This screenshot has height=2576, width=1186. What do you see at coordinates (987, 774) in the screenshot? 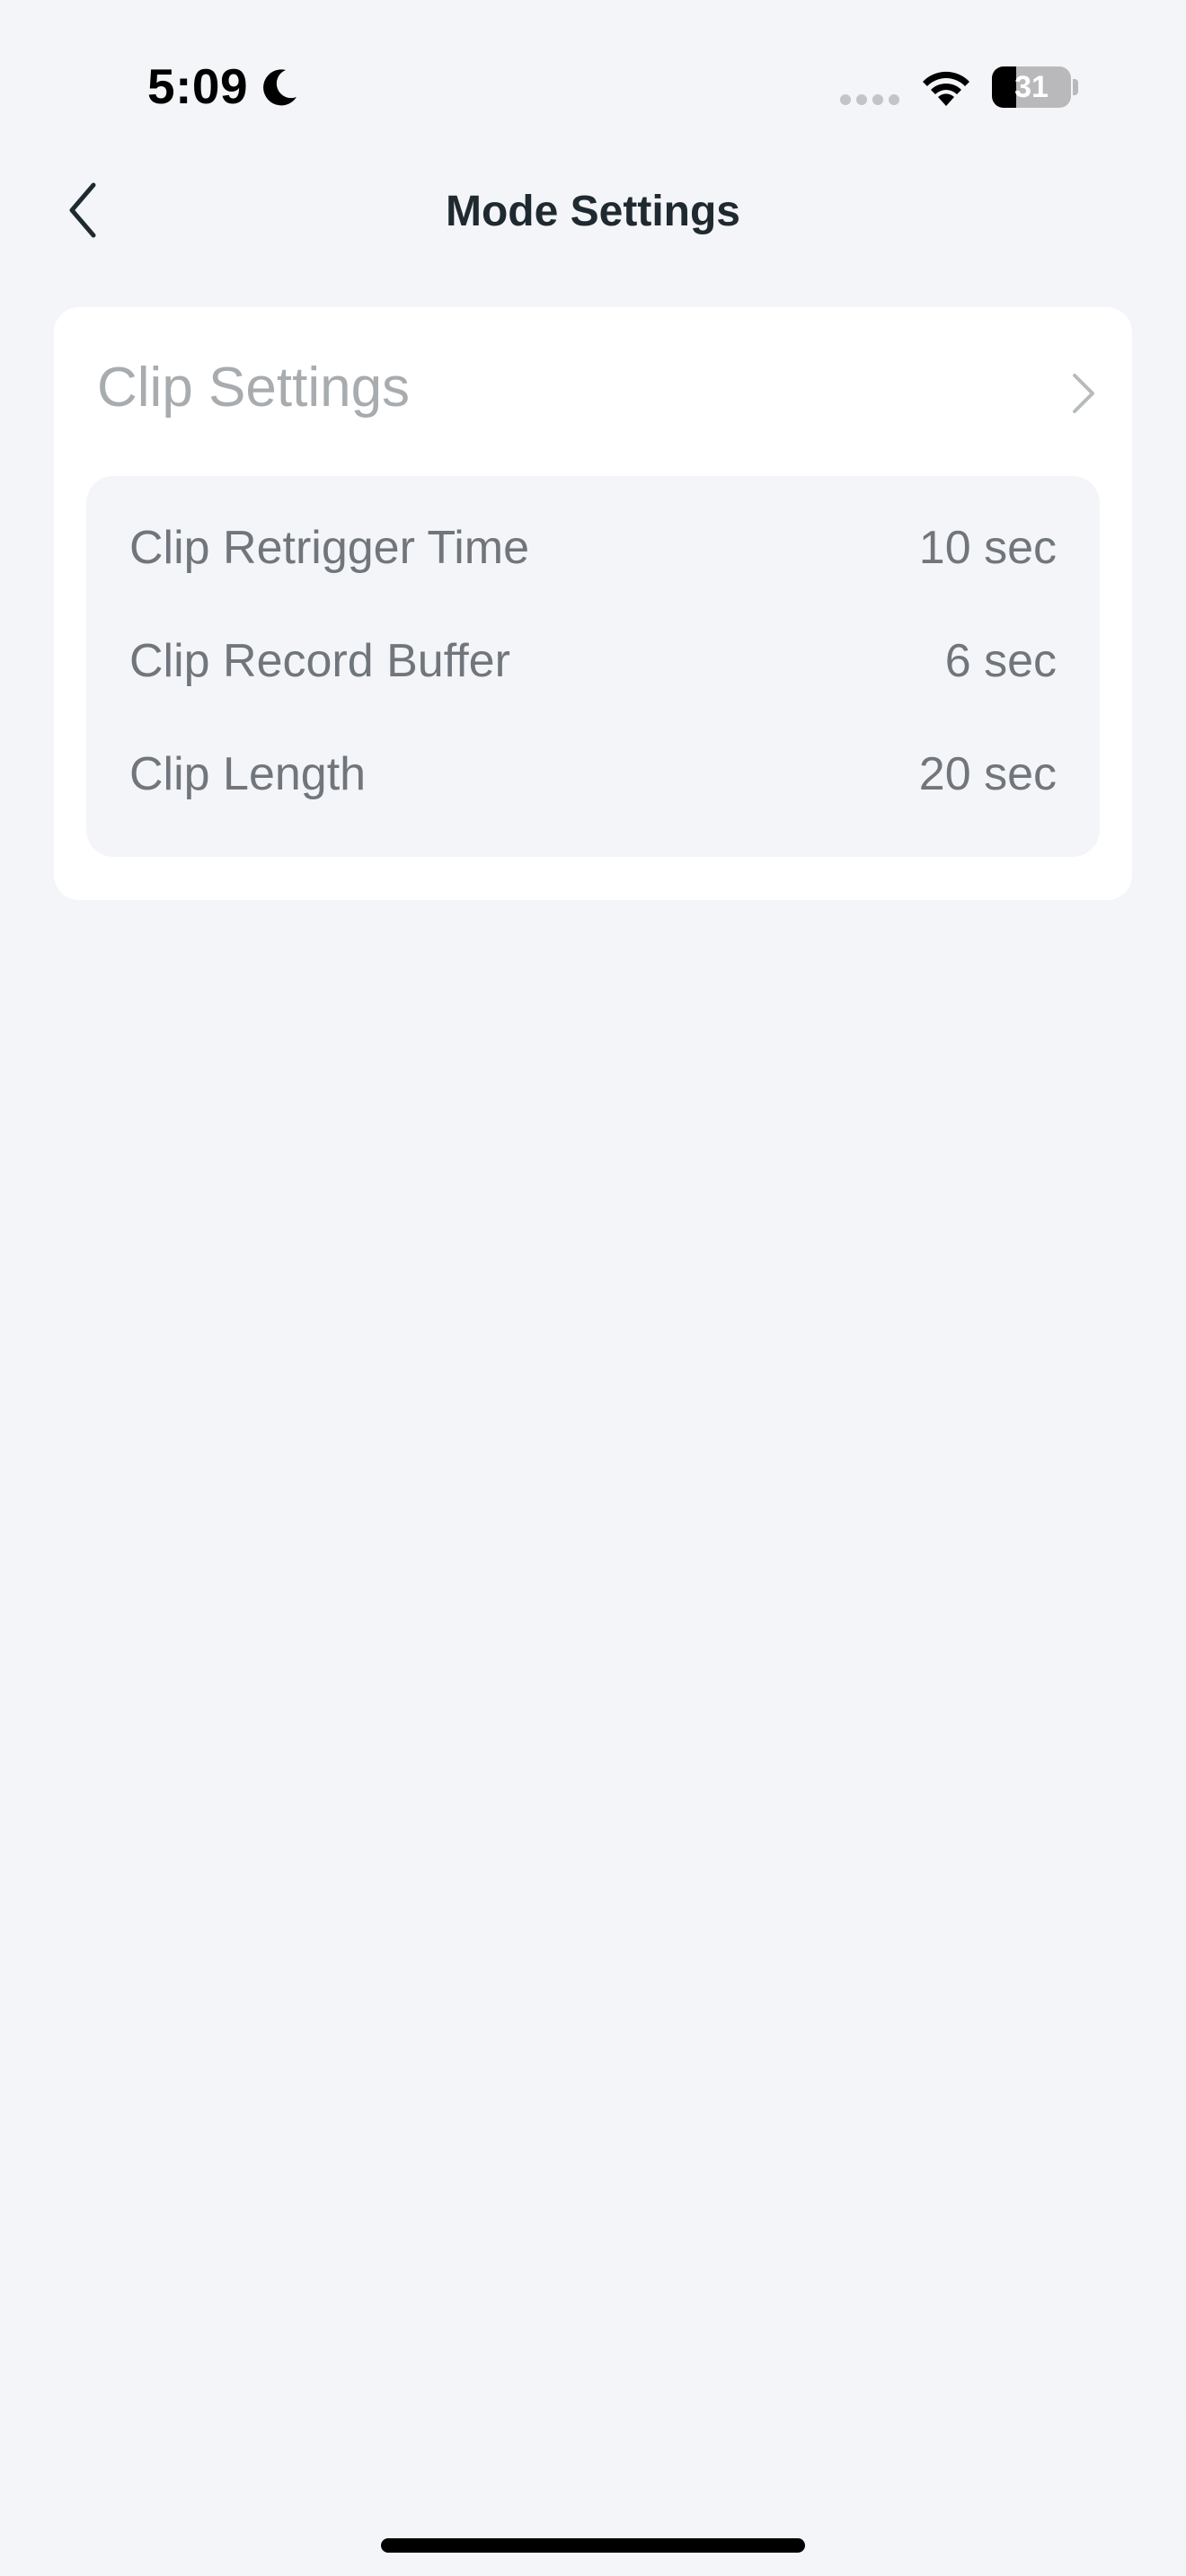
I see `setting-value: 20 sec` at bounding box center [987, 774].